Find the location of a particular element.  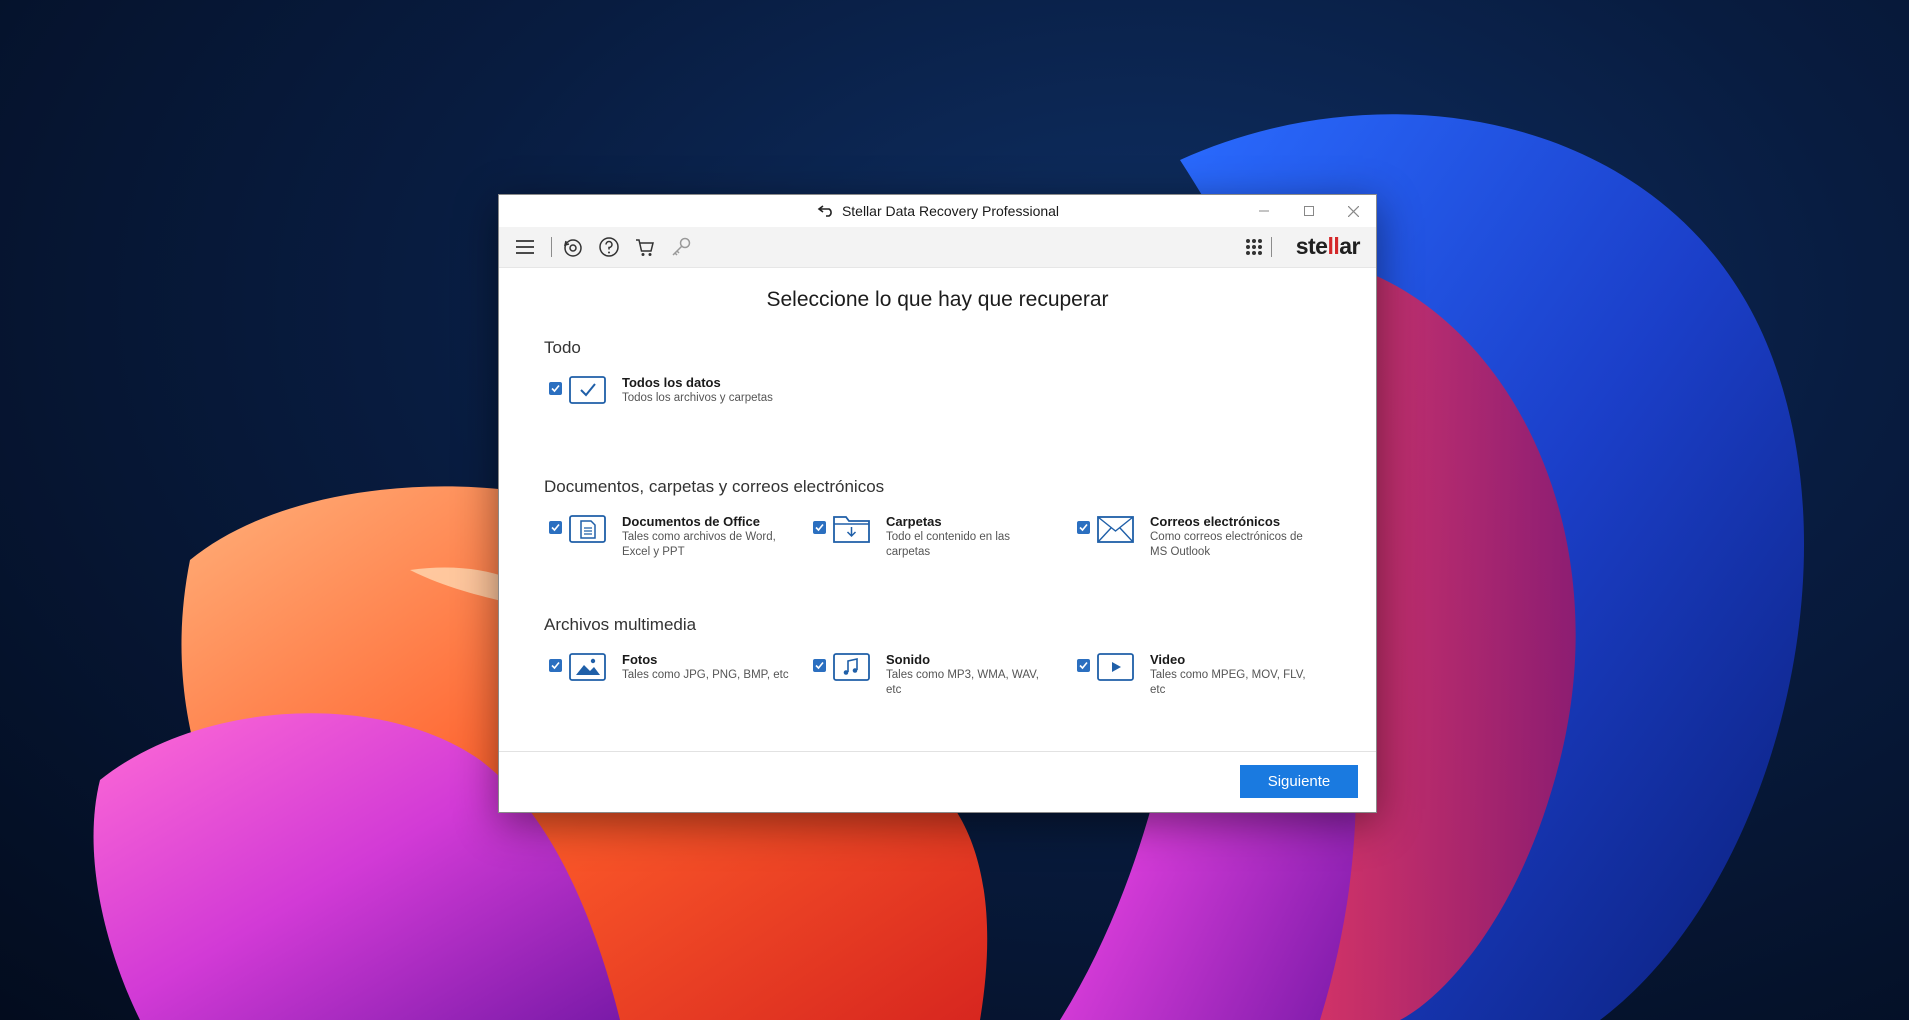

music-icon is located at coordinates (852, 667).